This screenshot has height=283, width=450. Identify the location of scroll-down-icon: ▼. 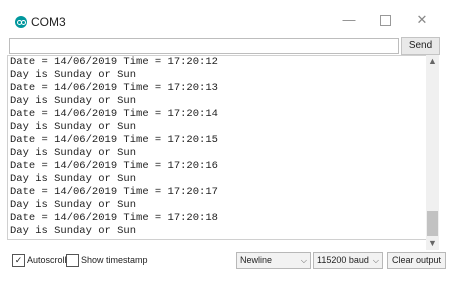
(432, 243).